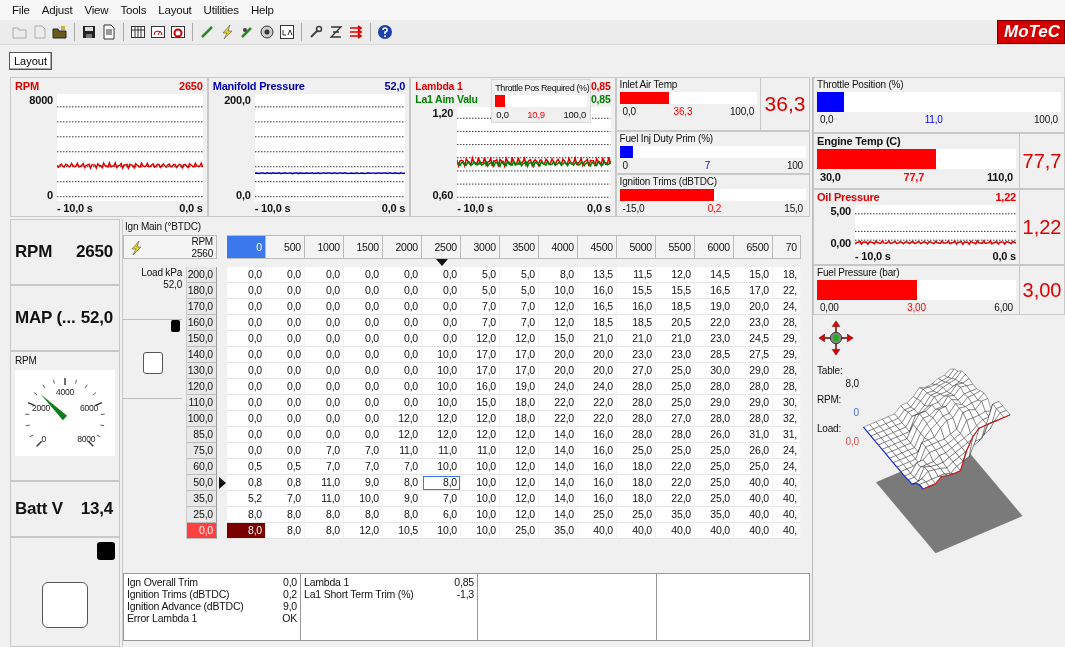  What do you see at coordinates (787, 435) in the screenshot?
I see `table-cell: 31,` at bounding box center [787, 435].